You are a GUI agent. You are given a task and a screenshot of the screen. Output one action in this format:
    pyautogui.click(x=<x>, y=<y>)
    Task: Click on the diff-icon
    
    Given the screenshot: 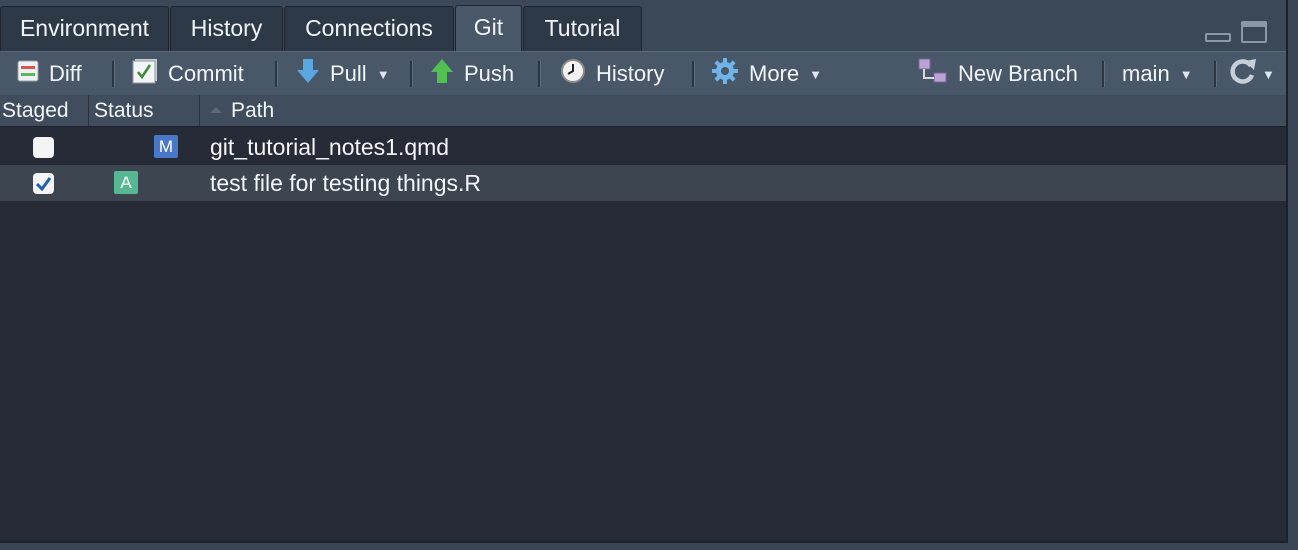 What is the action you would take?
    pyautogui.click(x=28, y=74)
    